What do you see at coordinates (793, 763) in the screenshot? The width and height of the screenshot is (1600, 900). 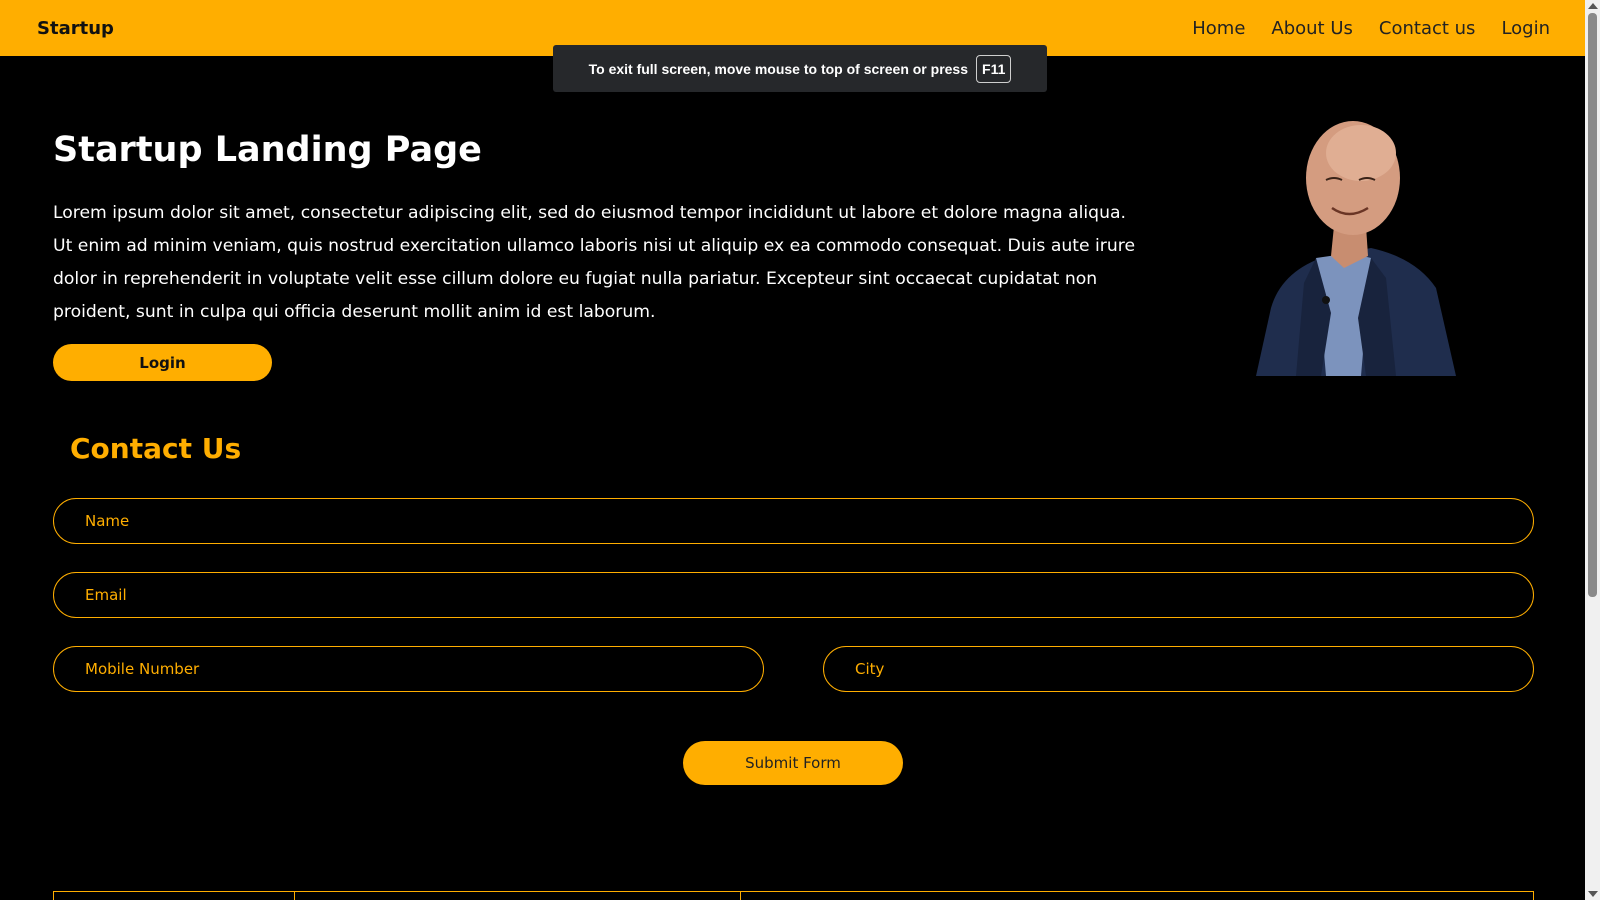 I see `submit-form-button: Submit Form` at bounding box center [793, 763].